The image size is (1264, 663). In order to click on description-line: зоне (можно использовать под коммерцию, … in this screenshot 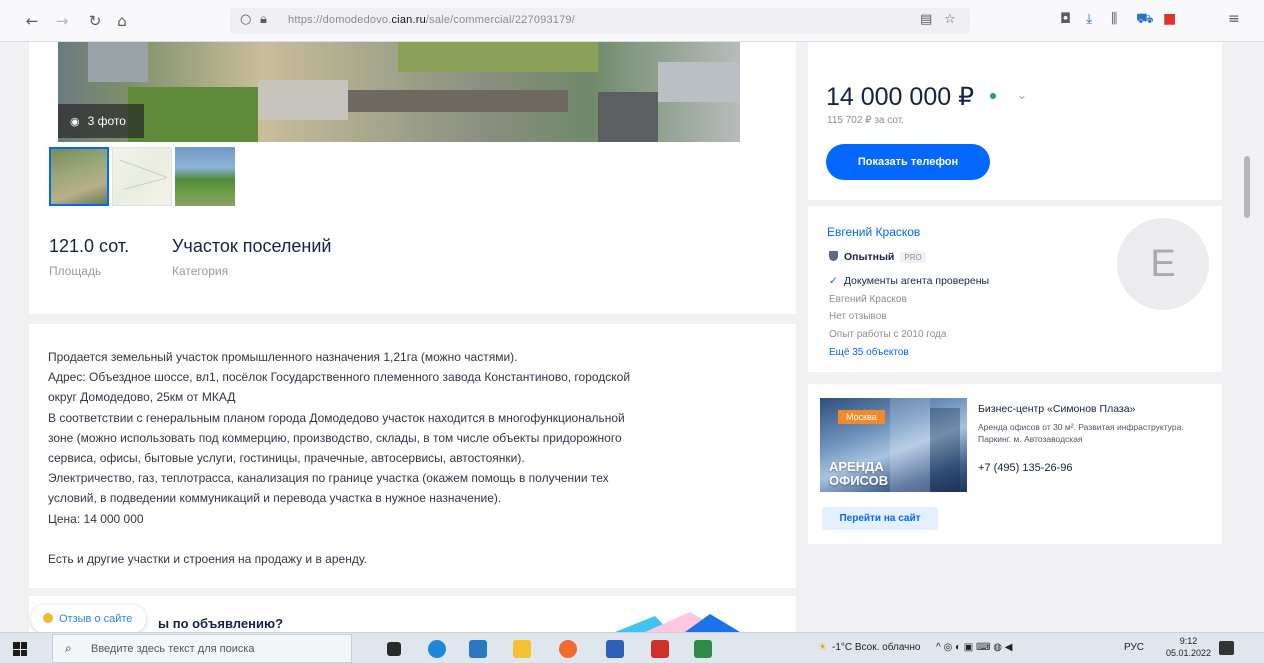, I will do `click(335, 437)`.